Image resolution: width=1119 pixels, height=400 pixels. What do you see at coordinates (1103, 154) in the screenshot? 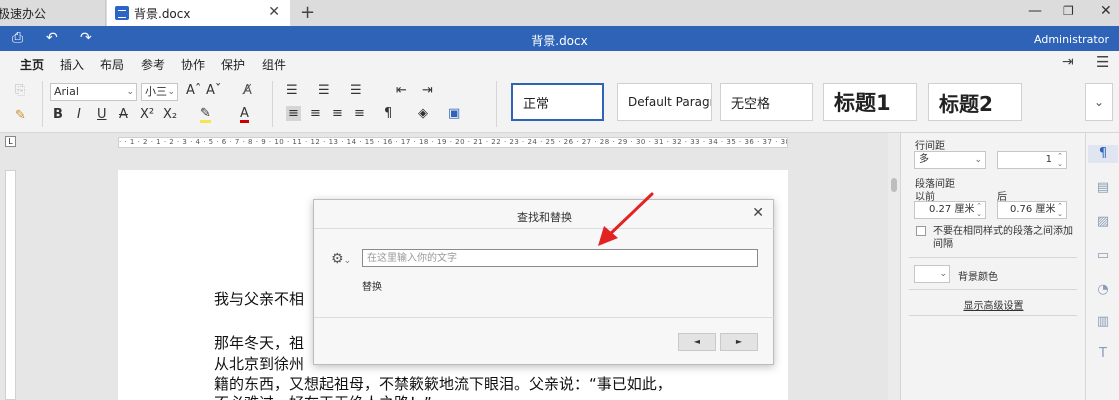
I see `paragraph-settings-icon: ¶` at bounding box center [1103, 154].